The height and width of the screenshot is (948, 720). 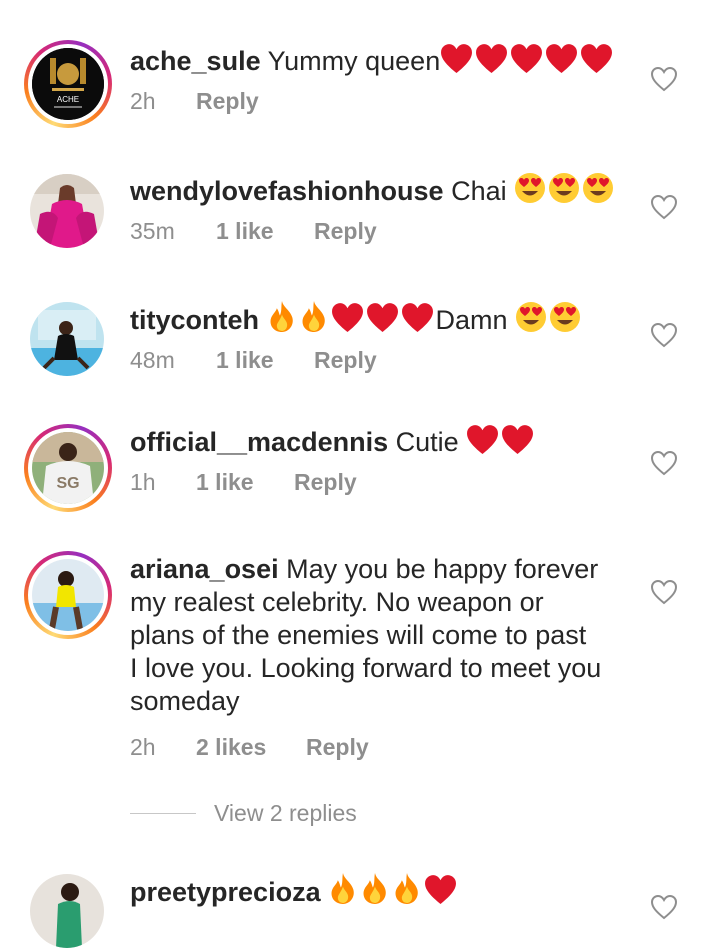 What do you see at coordinates (225, 892) in the screenshot?
I see `comment-username: preetyprecioza` at bounding box center [225, 892].